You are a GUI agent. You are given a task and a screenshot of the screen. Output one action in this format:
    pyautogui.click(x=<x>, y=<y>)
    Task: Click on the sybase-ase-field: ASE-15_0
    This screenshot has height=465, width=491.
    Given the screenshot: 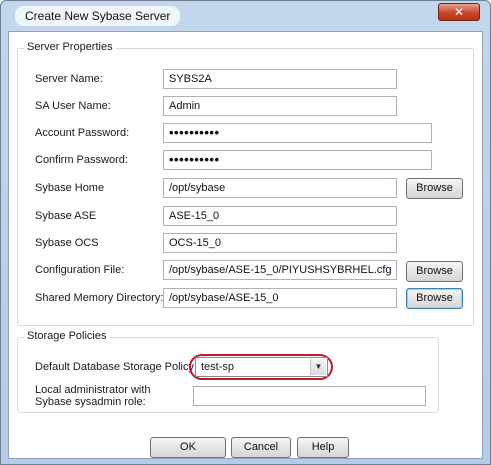 What is the action you would take?
    pyautogui.click(x=280, y=216)
    